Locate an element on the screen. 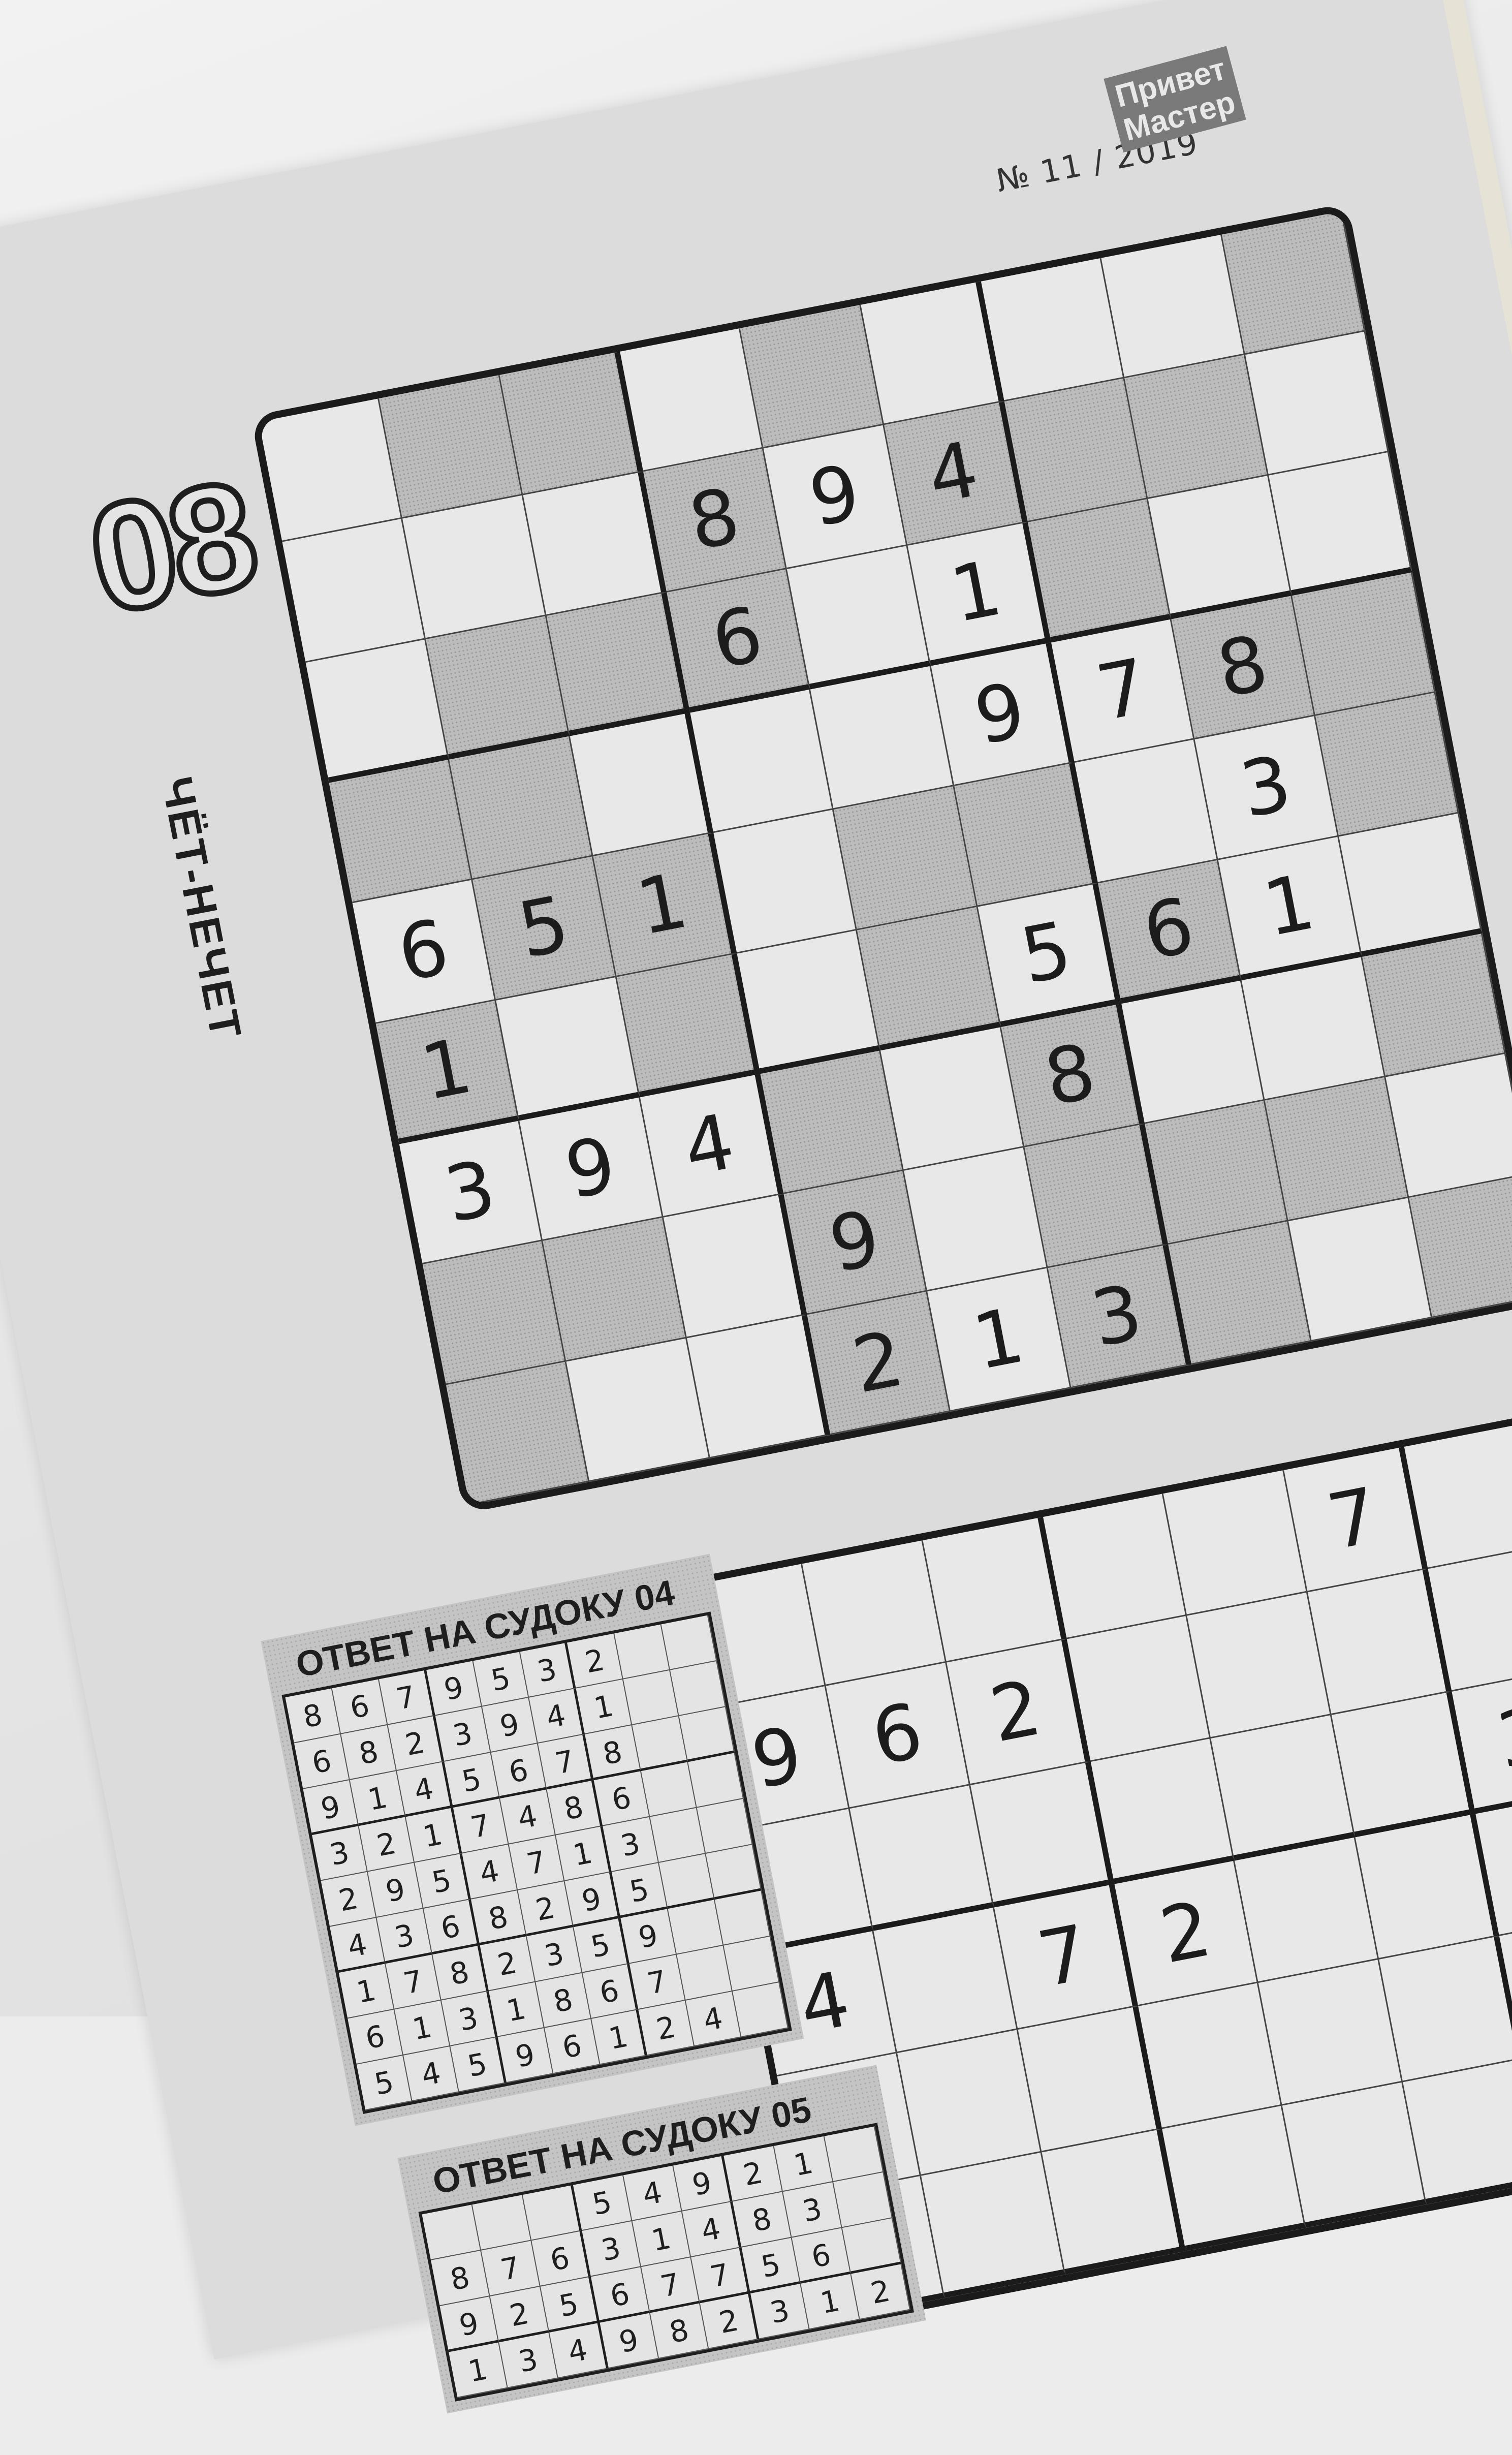 The image size is (1512, 2455). magazine-logo: Привет Мастер is located at coordinates (1175, 99).